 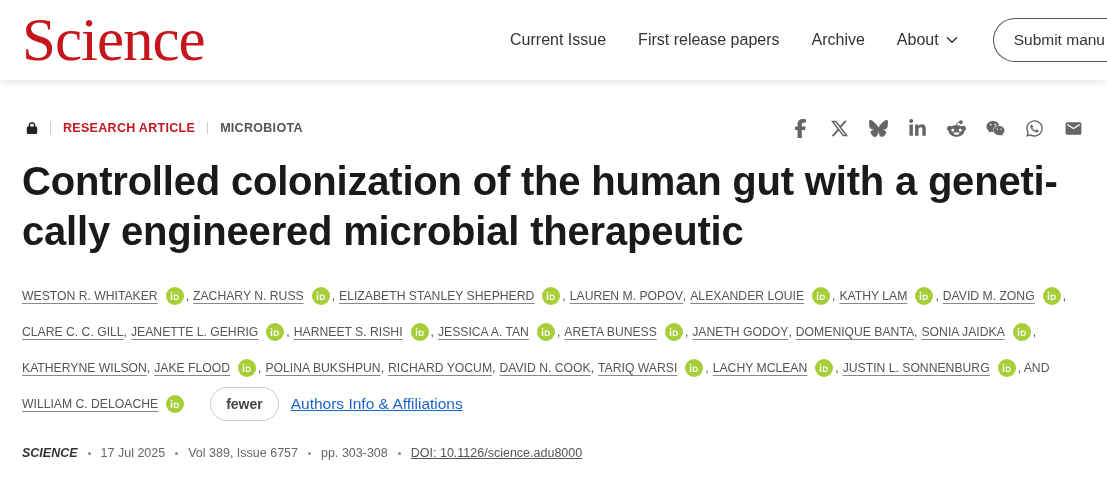 I want to click on butterfly-icon, so click(x=878, y=128).